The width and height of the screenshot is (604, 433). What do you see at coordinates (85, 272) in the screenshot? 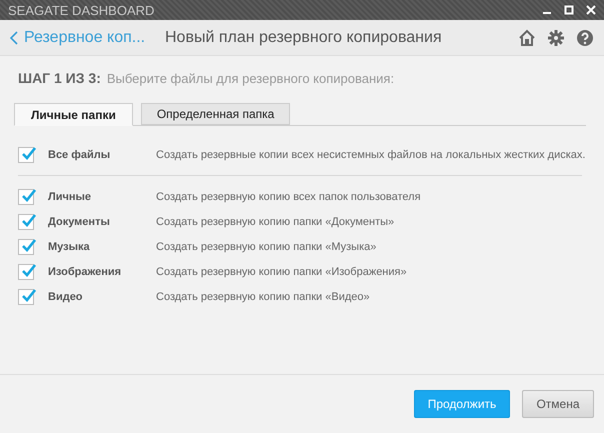
I see `option-label: Изображения` at bounding box center [85, 272].